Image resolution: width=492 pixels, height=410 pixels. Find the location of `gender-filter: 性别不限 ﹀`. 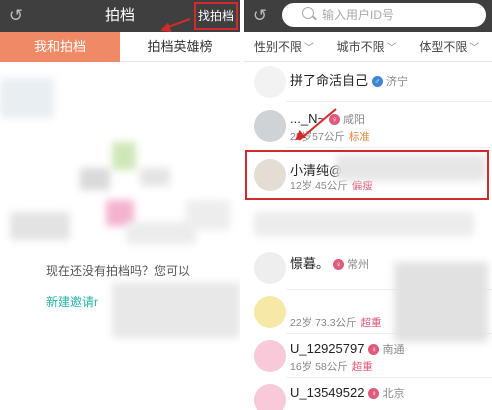

gender-filter: 性别不限 ﹀ is located at coordinates (285, 46).